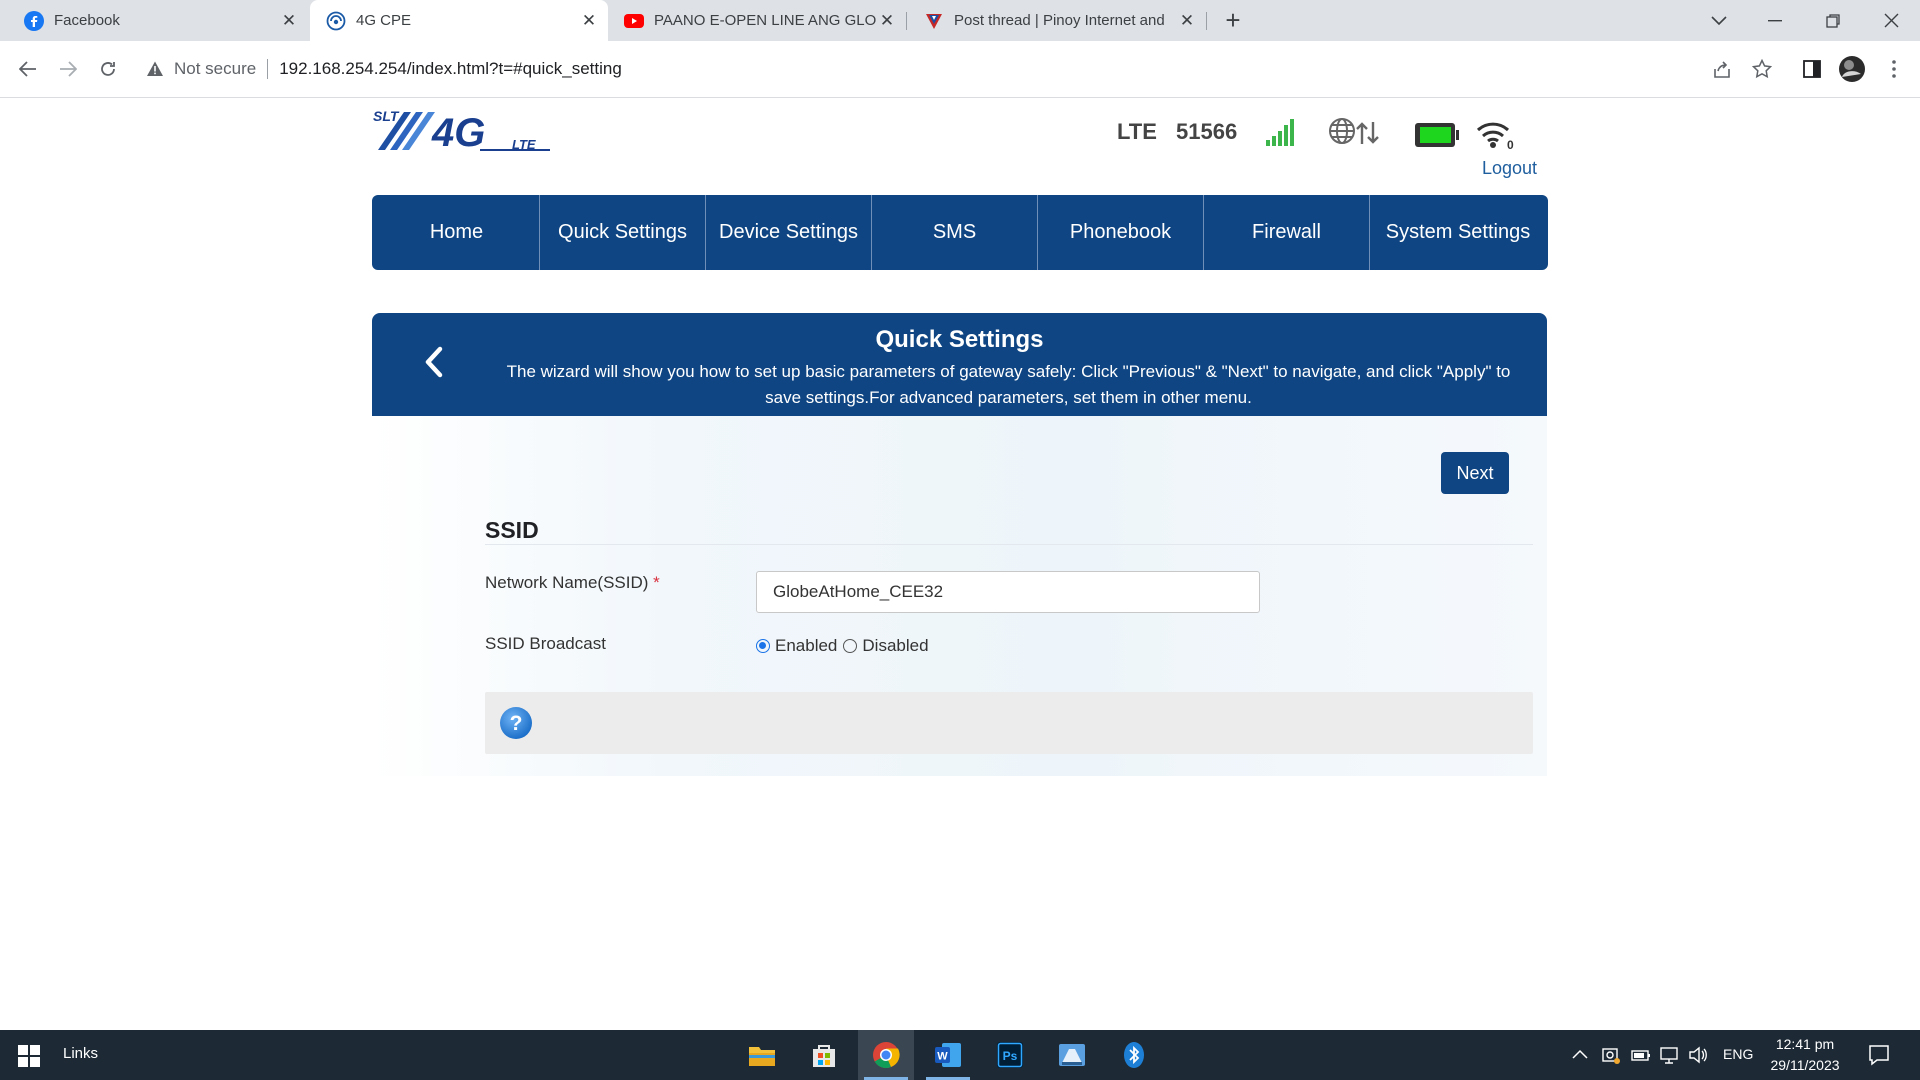 The image size is (1920, 1080). I want to click on reload-icon, so click(108, 69).